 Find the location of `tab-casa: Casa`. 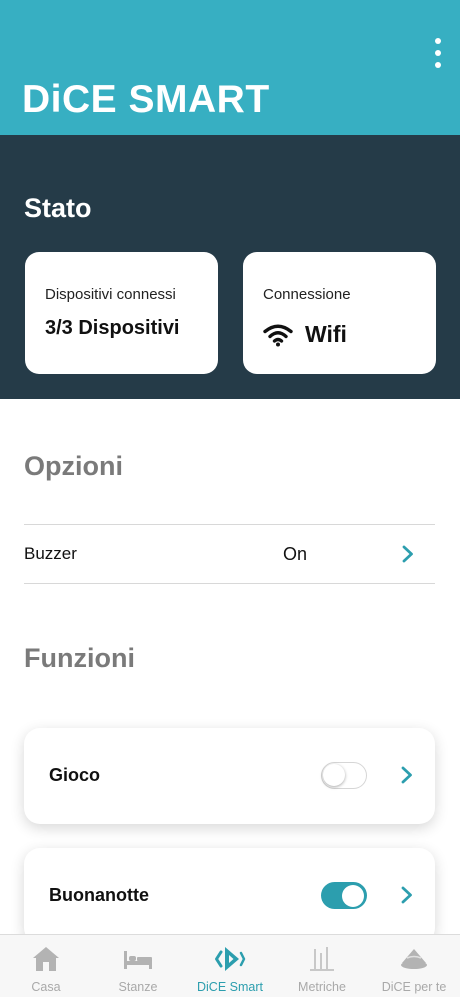

tab-casa: Casa is located at coordinates (46, 966).